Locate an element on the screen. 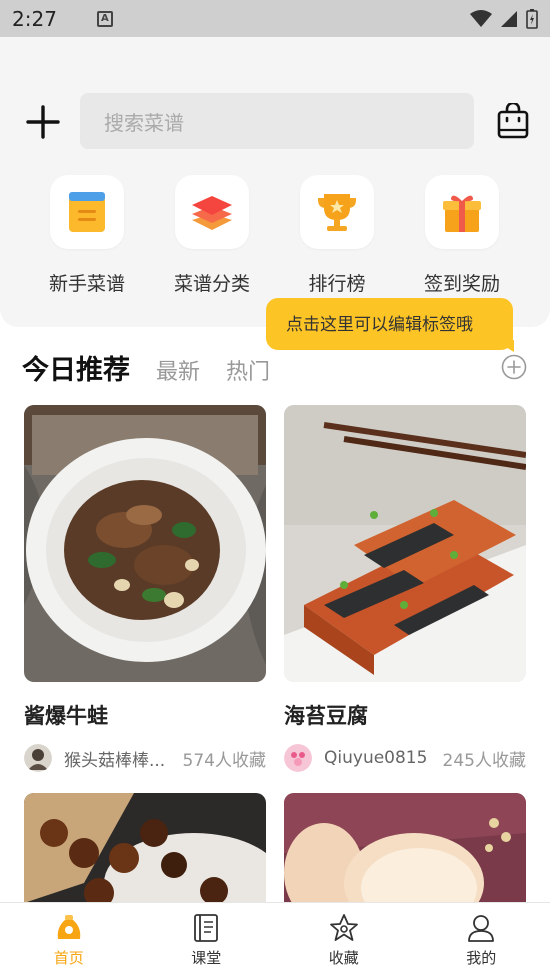  user-icon is located at coordinates (481, 928).